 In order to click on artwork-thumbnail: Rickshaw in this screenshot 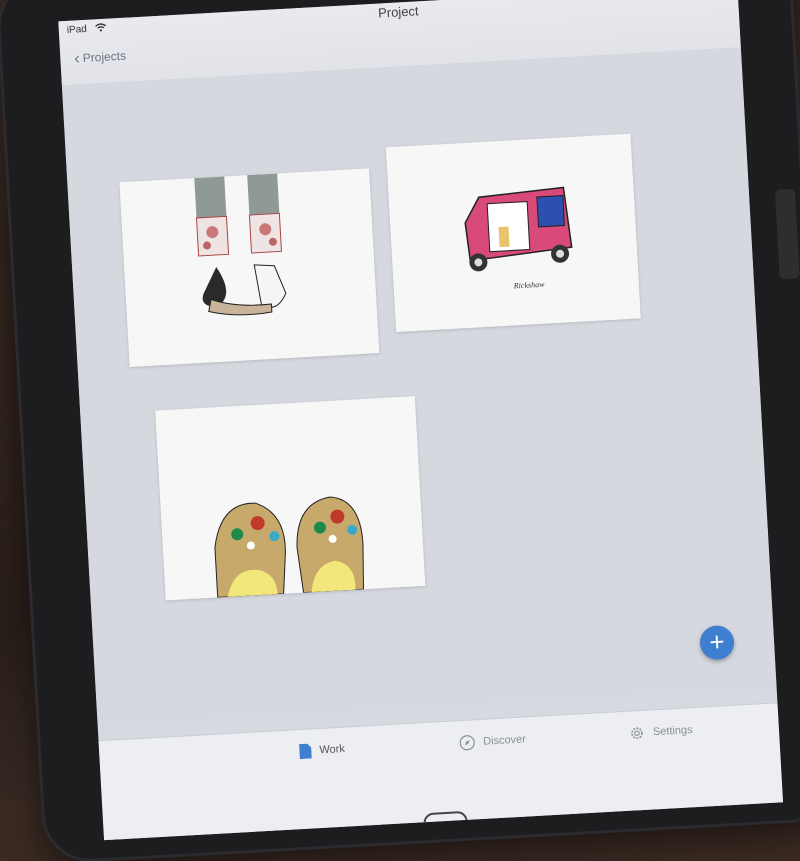, I will do `click(513, 233)`.